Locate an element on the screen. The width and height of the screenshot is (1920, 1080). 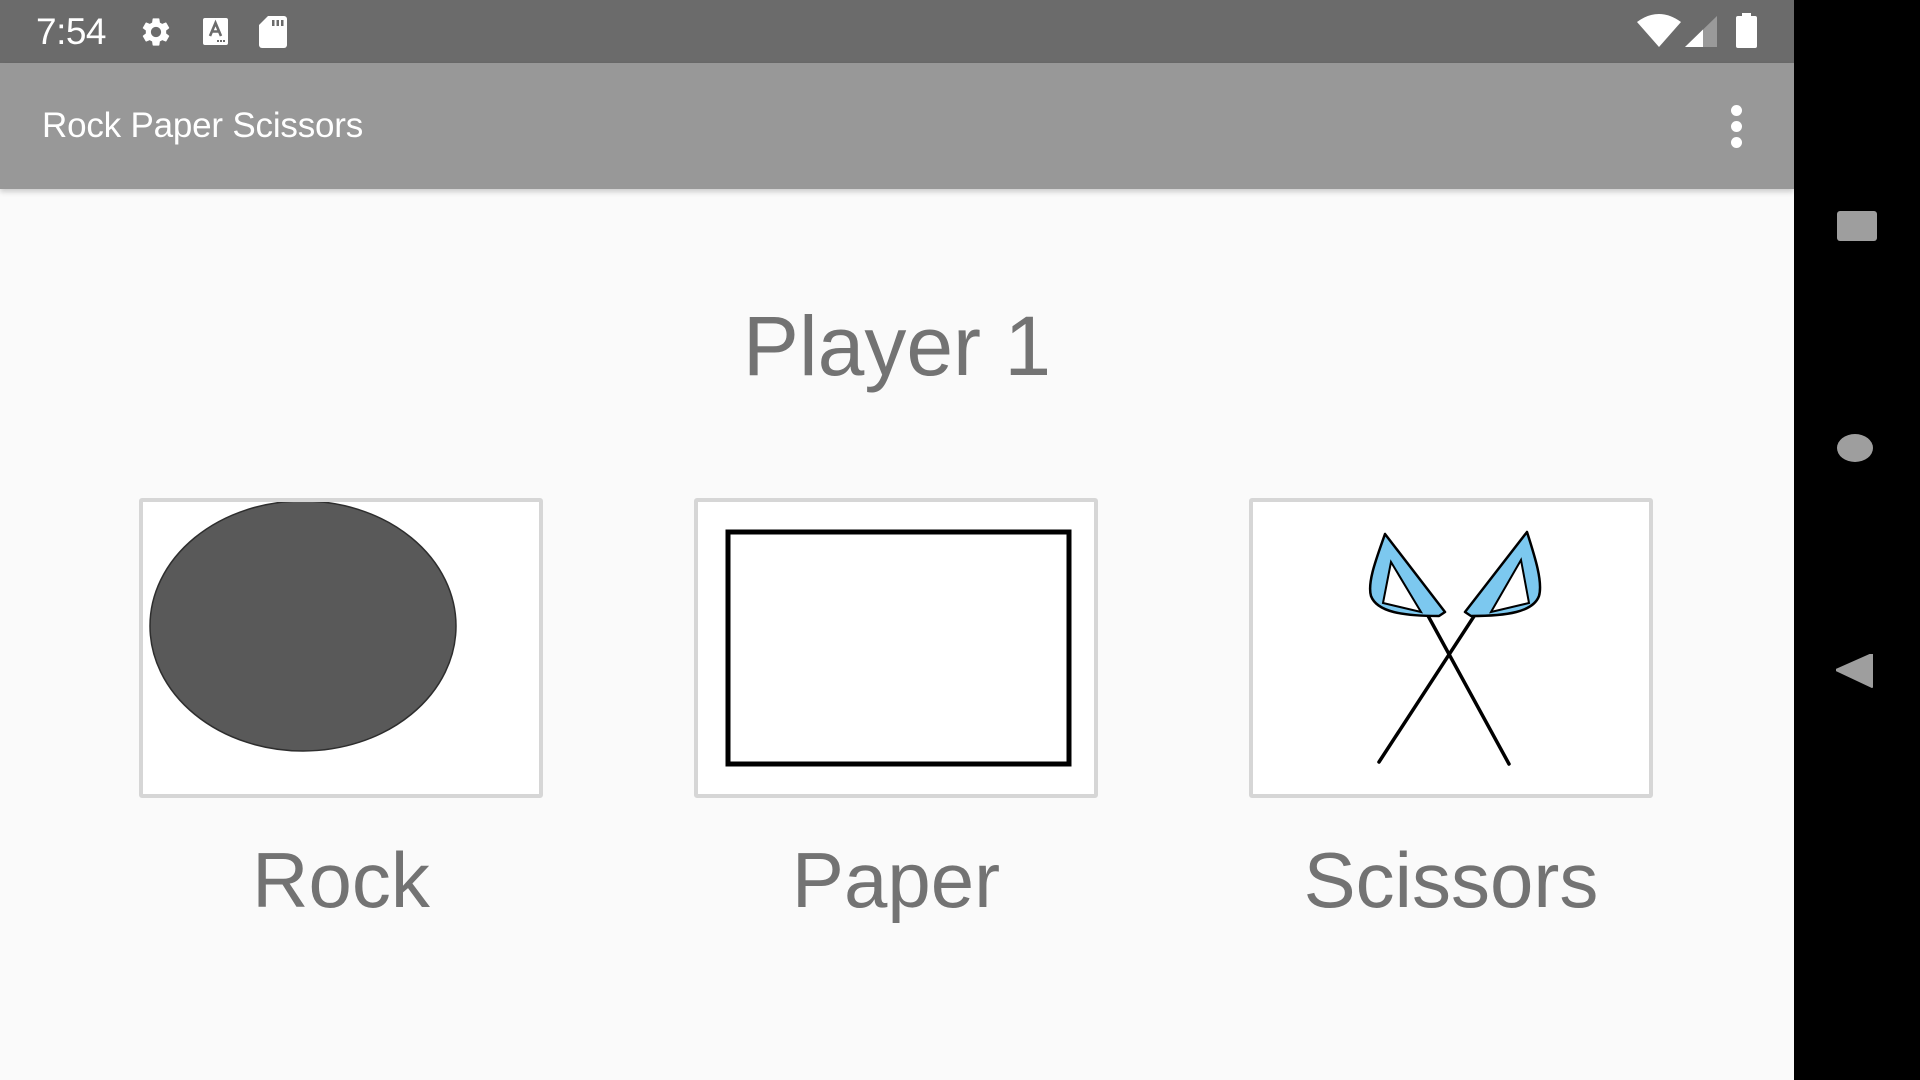
rock-icon is located at coordinates (303, 627).